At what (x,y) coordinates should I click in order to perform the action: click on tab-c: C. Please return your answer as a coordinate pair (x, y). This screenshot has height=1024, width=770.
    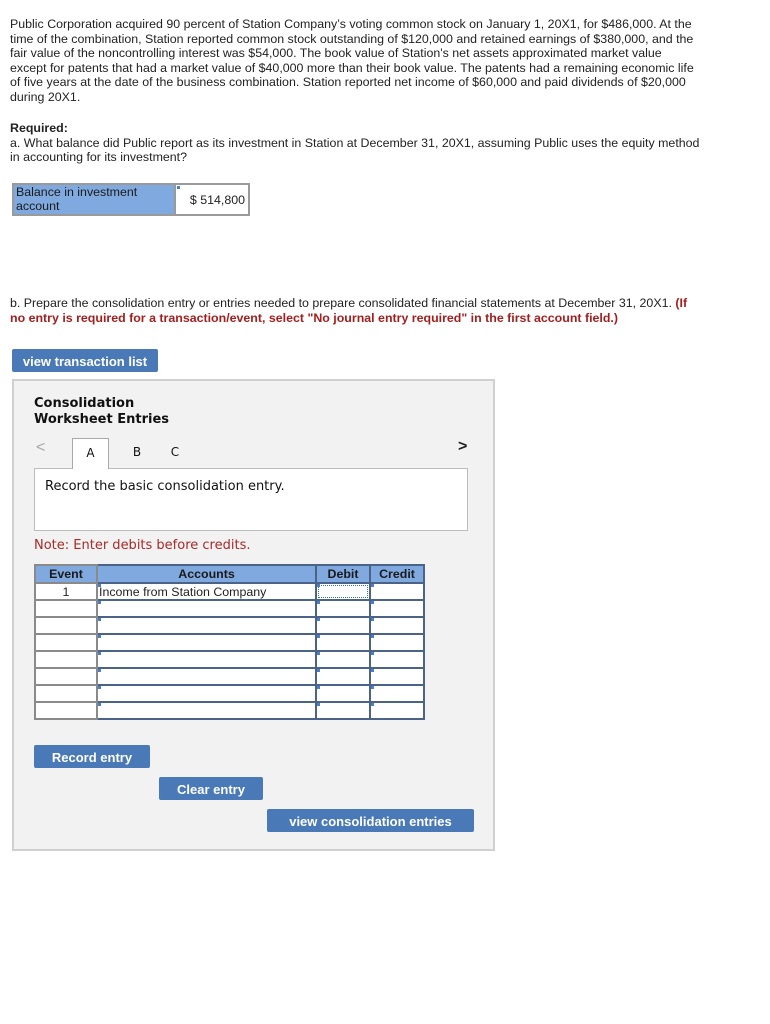
    Looking at the image, I should click on (175, 453).